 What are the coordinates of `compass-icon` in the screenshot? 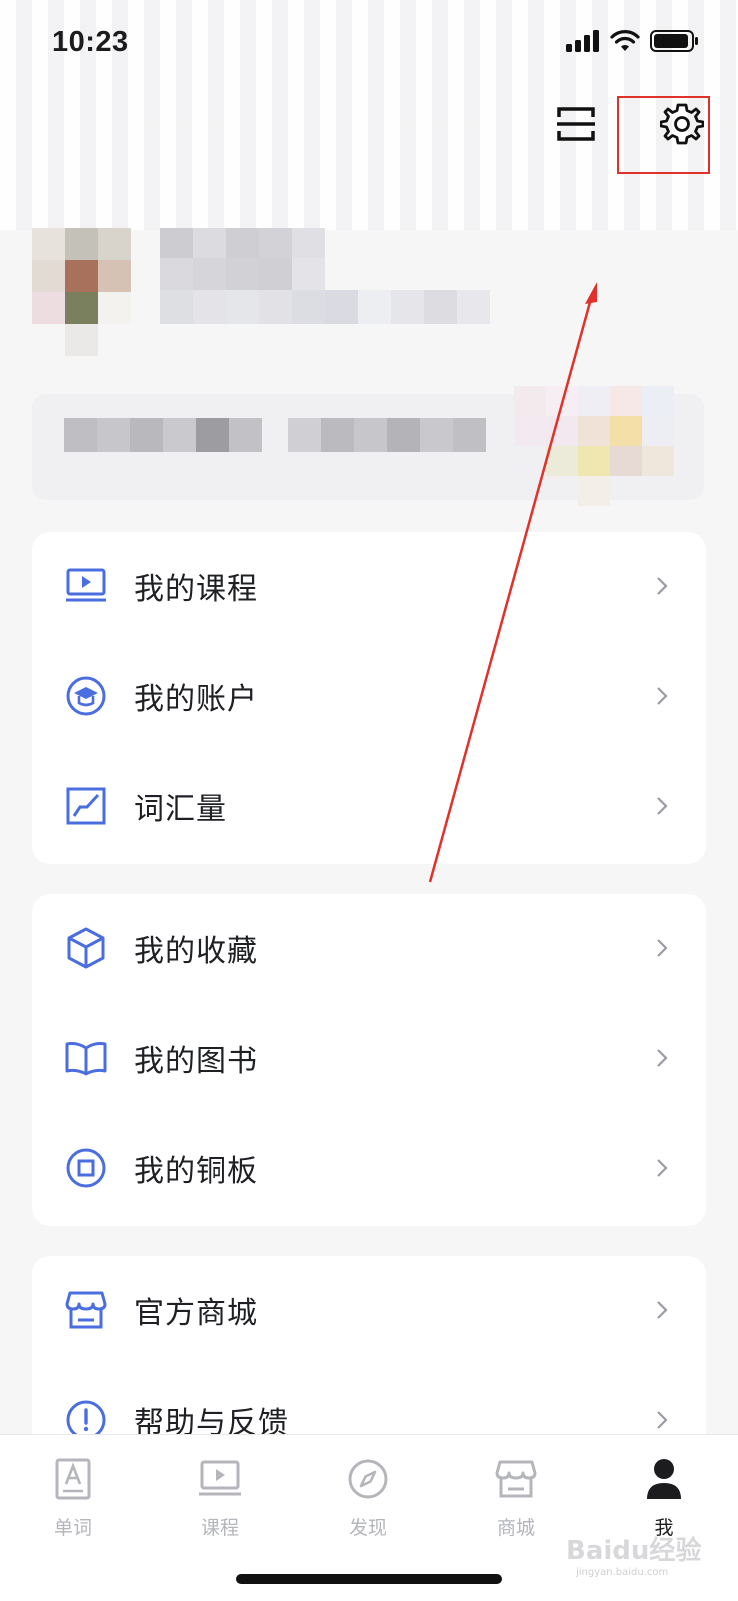 It's located at (368, 1479).